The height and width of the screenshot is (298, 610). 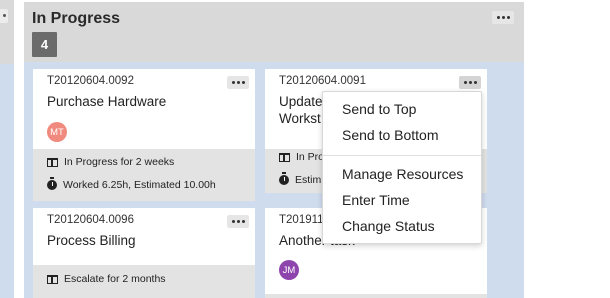 I want to click on menu-item-send-to-bottom: Send to Bottom, so click(x=390, y=135).